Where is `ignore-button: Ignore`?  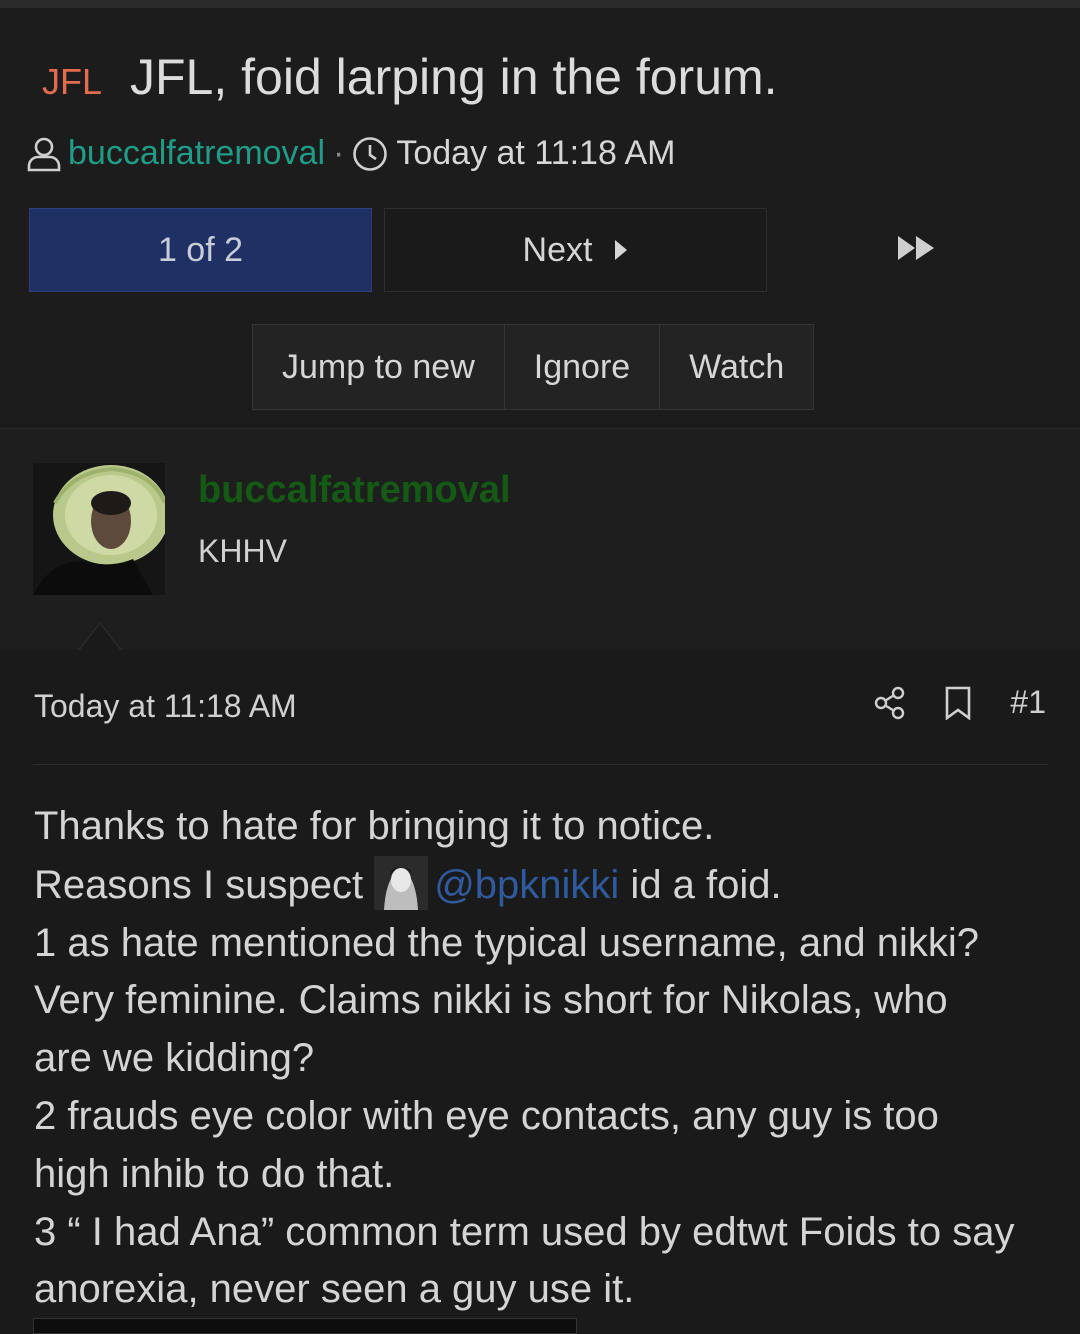 ignore-button: Ignore is located at coordinates (583, 367).